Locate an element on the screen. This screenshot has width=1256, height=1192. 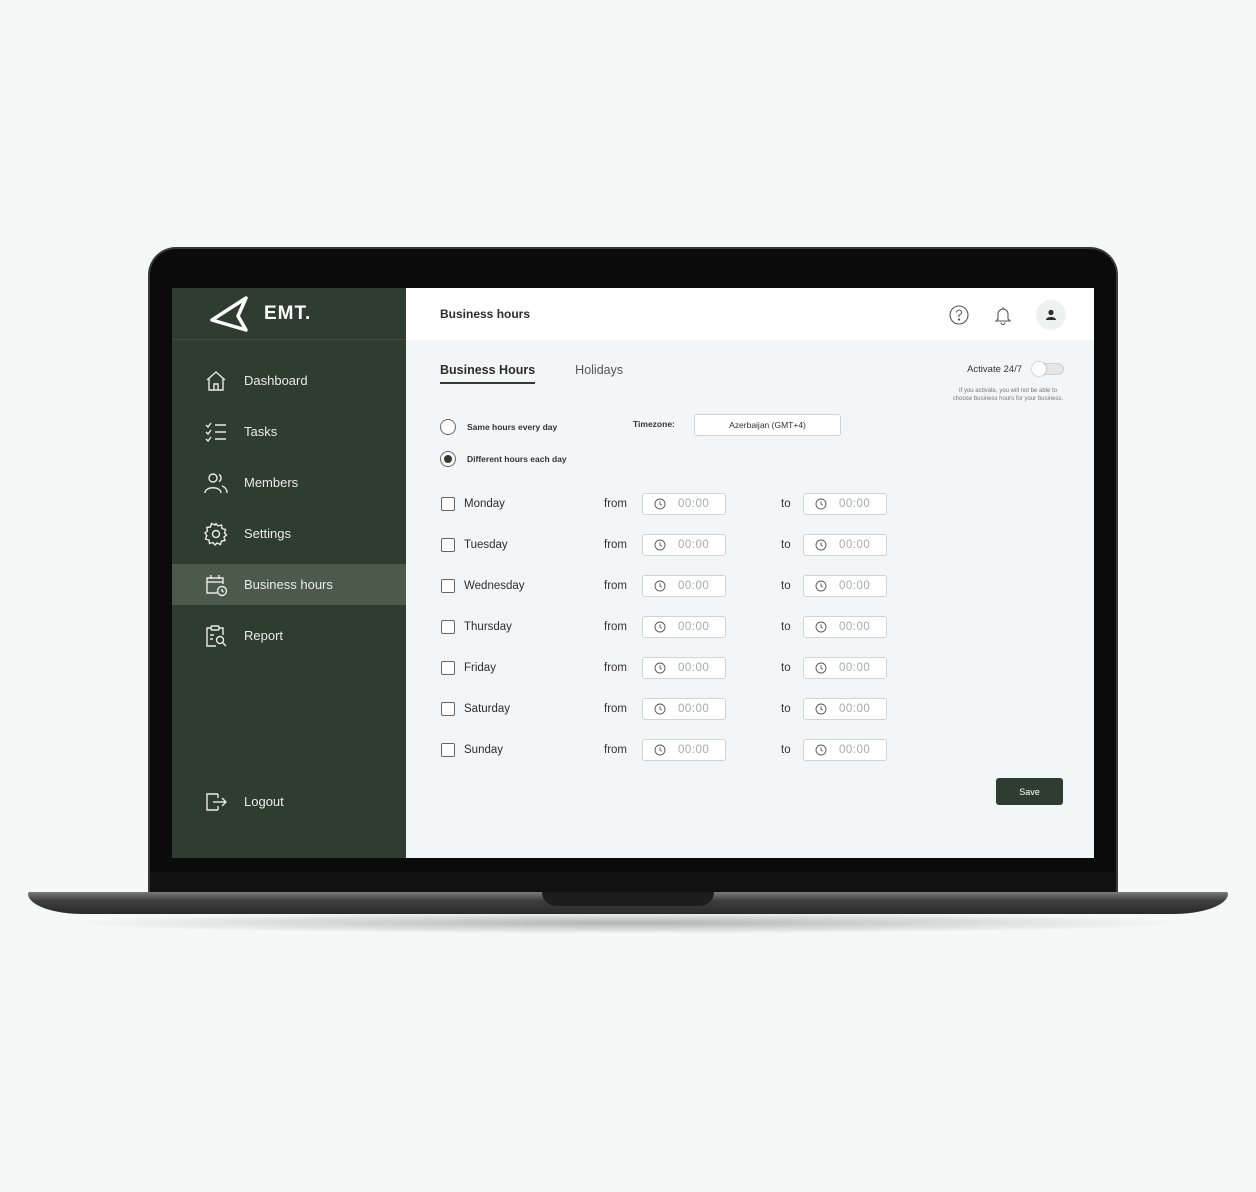
day-name: Thursday is located at coordinates (488, 627).